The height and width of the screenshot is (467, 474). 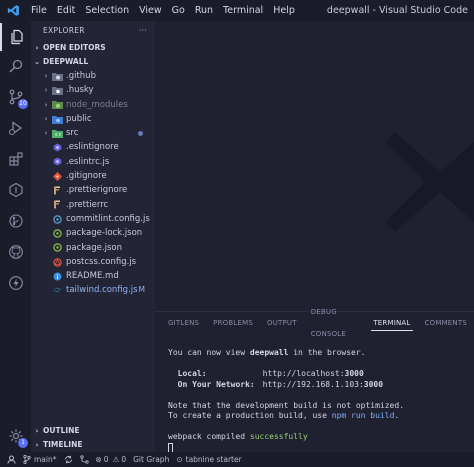 I want to click on search-icon, so click(x=15, y=66).